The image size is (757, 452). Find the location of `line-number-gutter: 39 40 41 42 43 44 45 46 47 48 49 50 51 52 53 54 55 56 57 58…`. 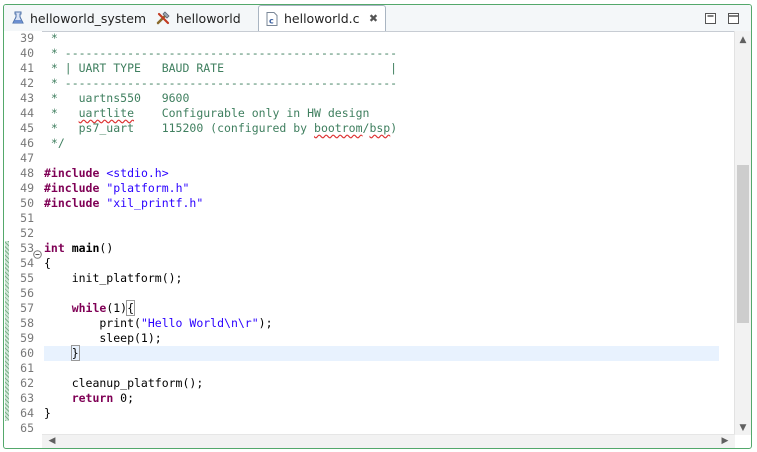

line-number-gutter: 39 40 41 42 43 44 45 46 47 48 49 50 51 52 53 54 55 56 57 58… is located at coordinates (23, 233).